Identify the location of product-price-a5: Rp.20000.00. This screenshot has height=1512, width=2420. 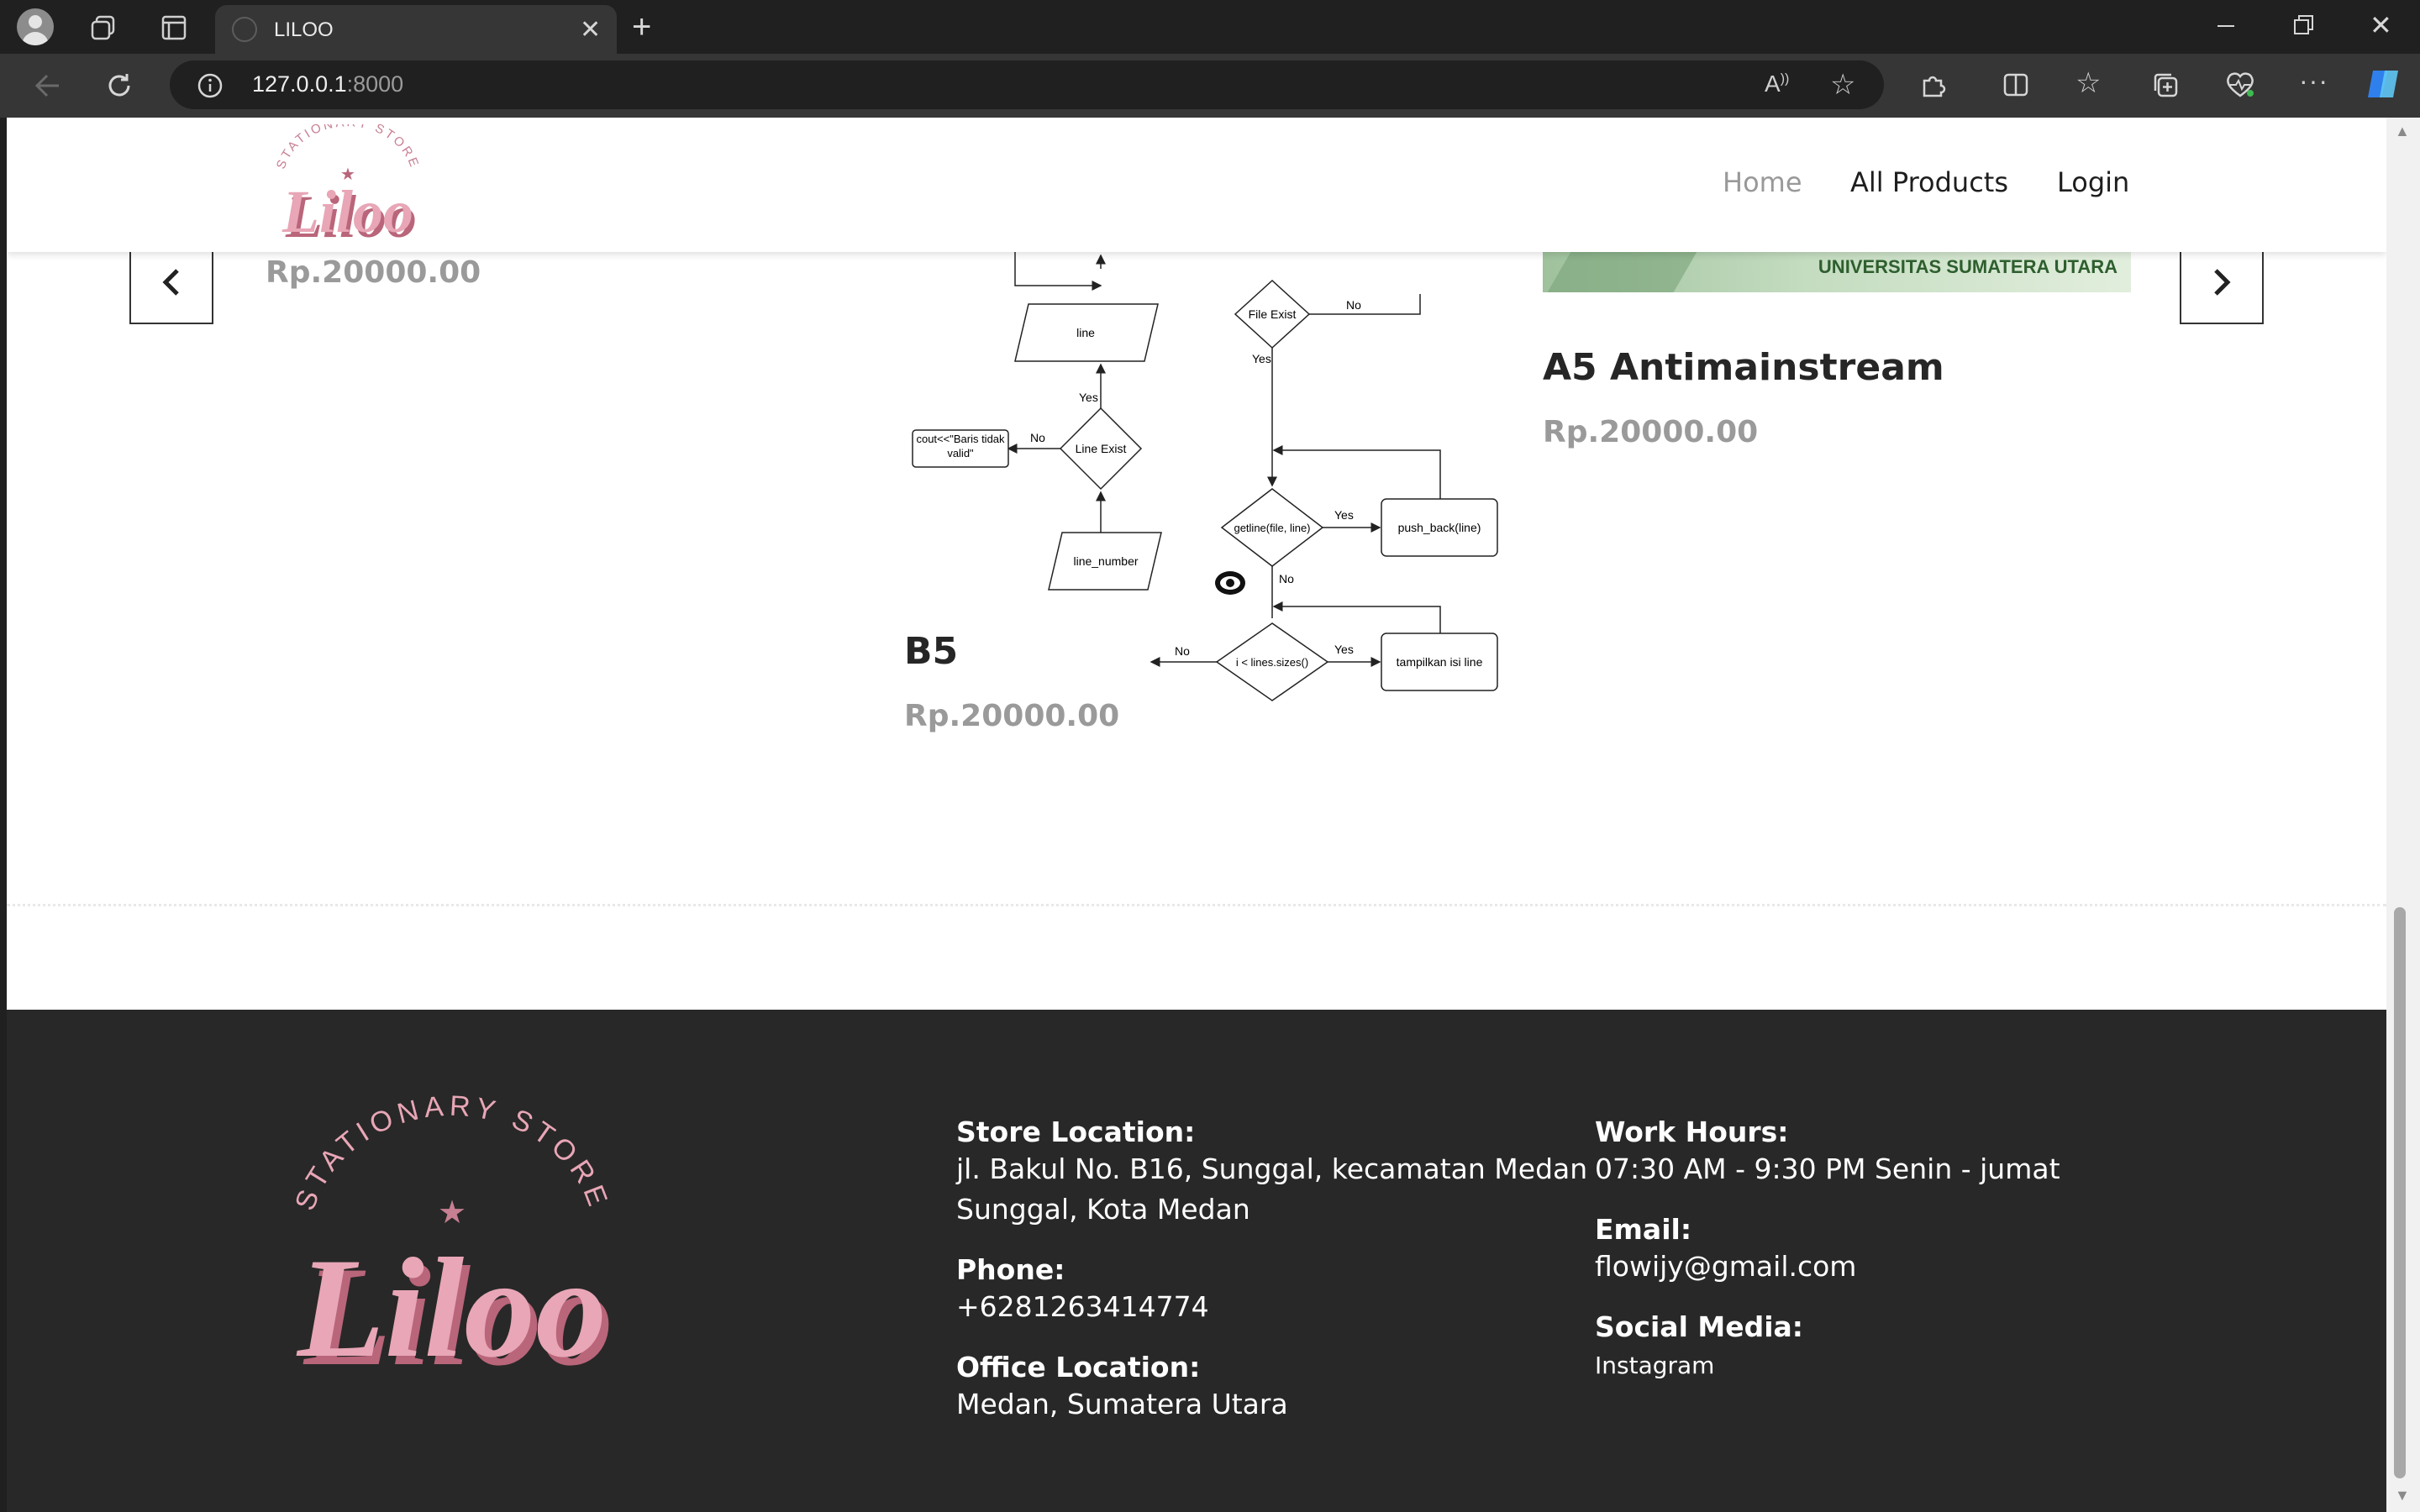
(1651, 432).